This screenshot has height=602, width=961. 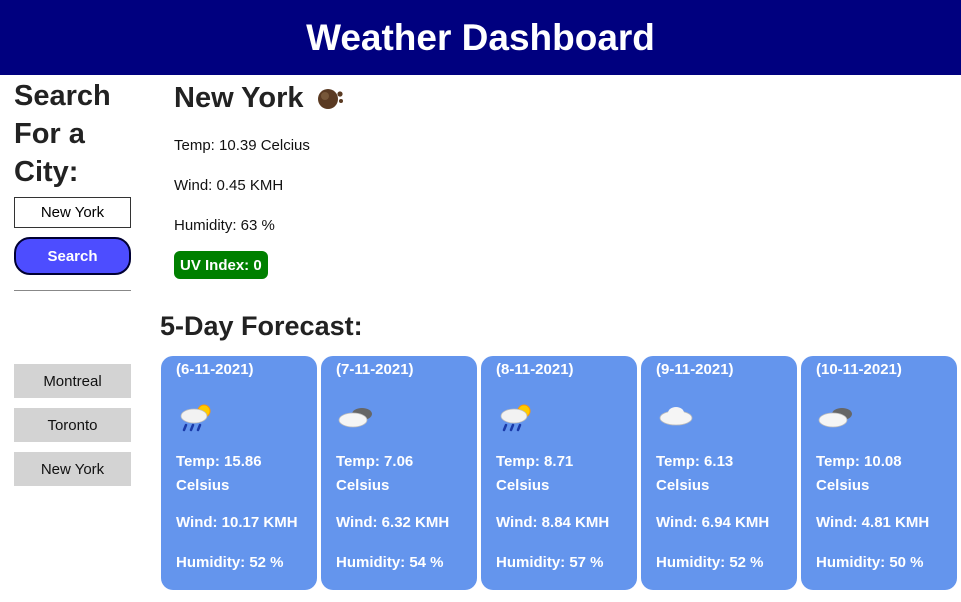 What do you see at coordinates (229, 185) in the screenshot?
I see `current-wind: Wind: 0.45 KMH` at bounding box center [229, 185].